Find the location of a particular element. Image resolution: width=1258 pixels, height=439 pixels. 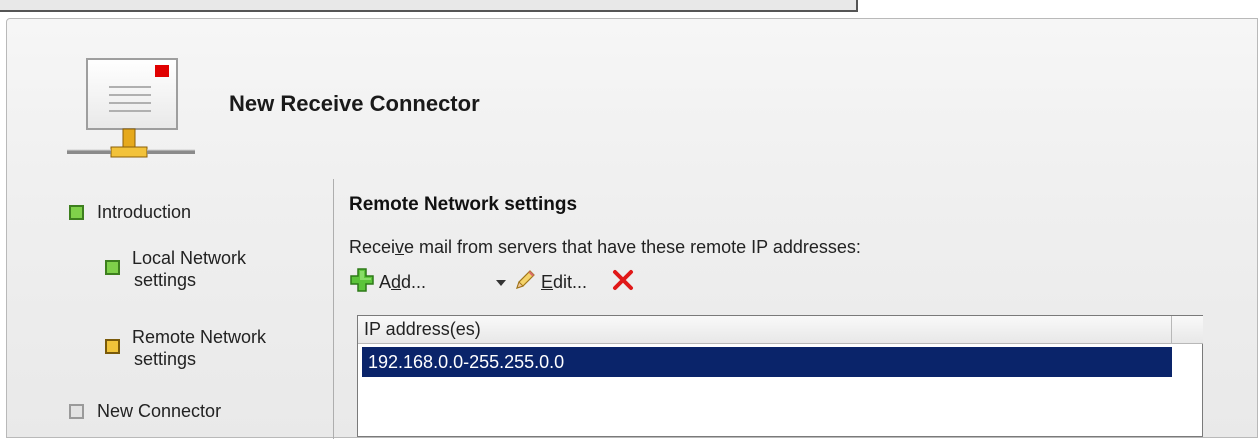

step-current-icon is located at coordinates (112, 346).